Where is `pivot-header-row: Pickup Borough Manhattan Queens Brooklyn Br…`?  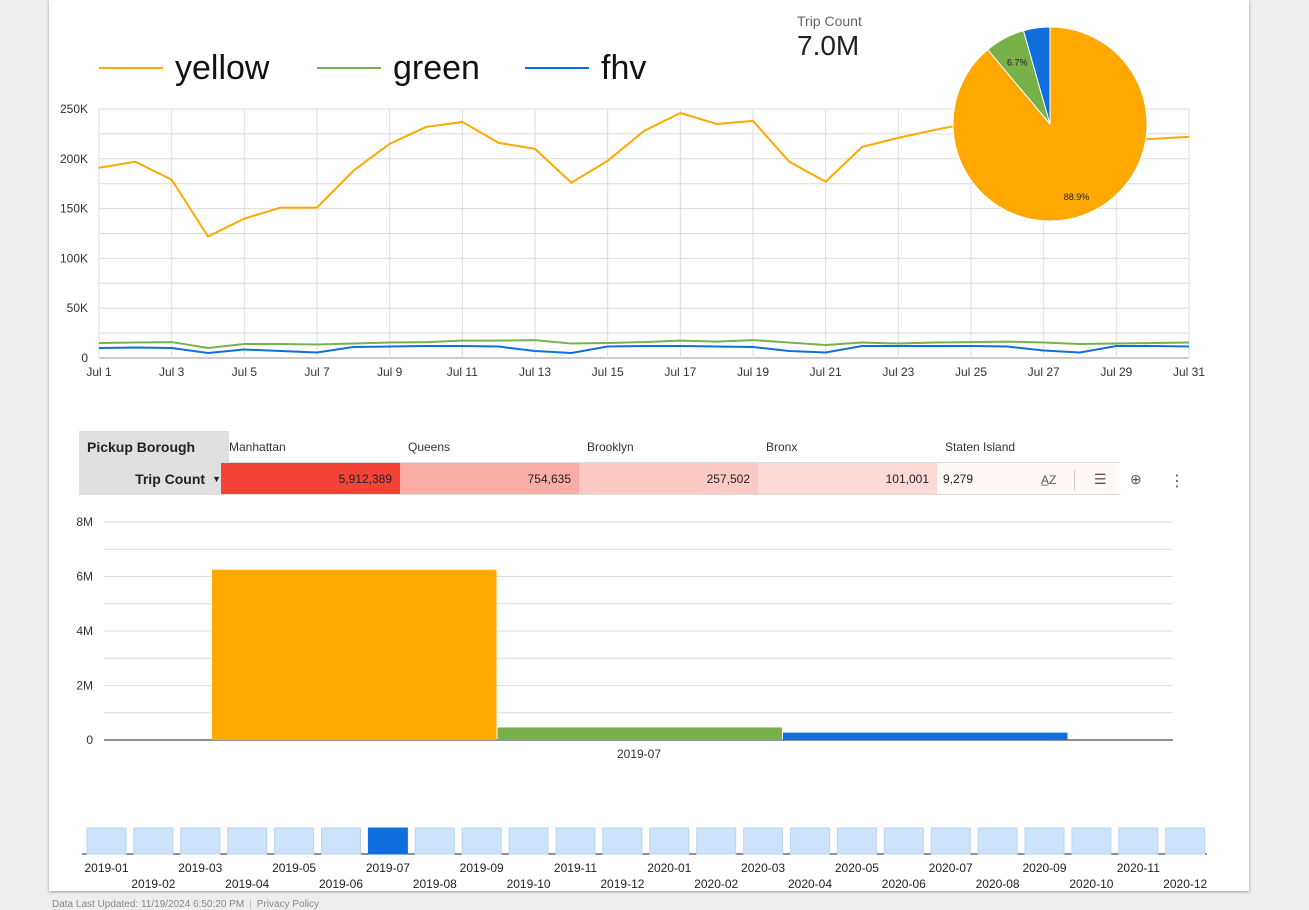 pivot-header-row: Pickup Borough Manhattan Queens Brooklyn Br… is located at coordinates (599, 446).